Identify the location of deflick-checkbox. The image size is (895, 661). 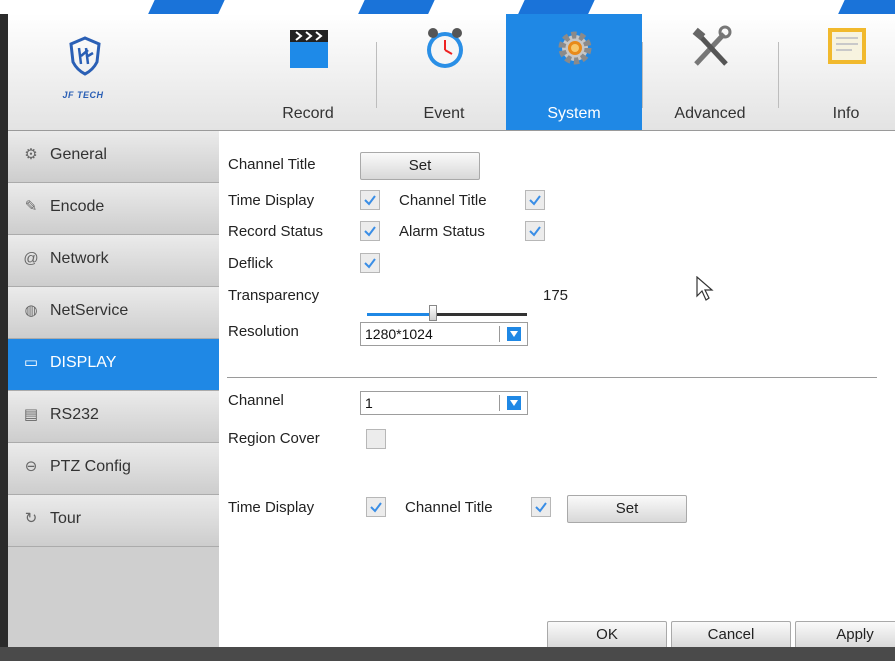
(370, 263).